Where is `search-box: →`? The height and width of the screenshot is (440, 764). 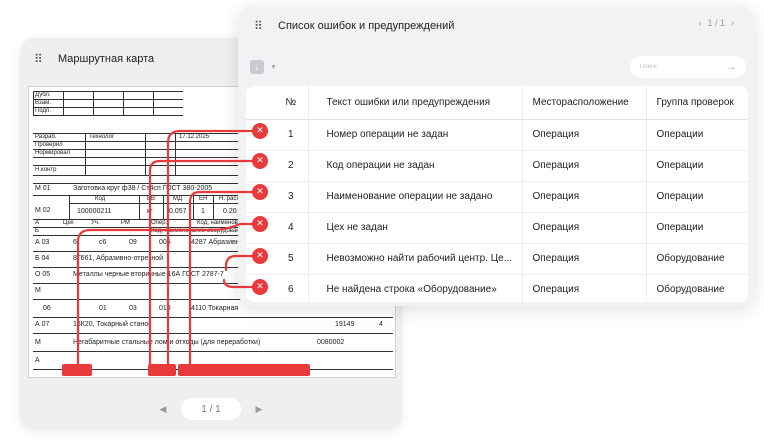 search-box: → is located at coordinates (688, 67).